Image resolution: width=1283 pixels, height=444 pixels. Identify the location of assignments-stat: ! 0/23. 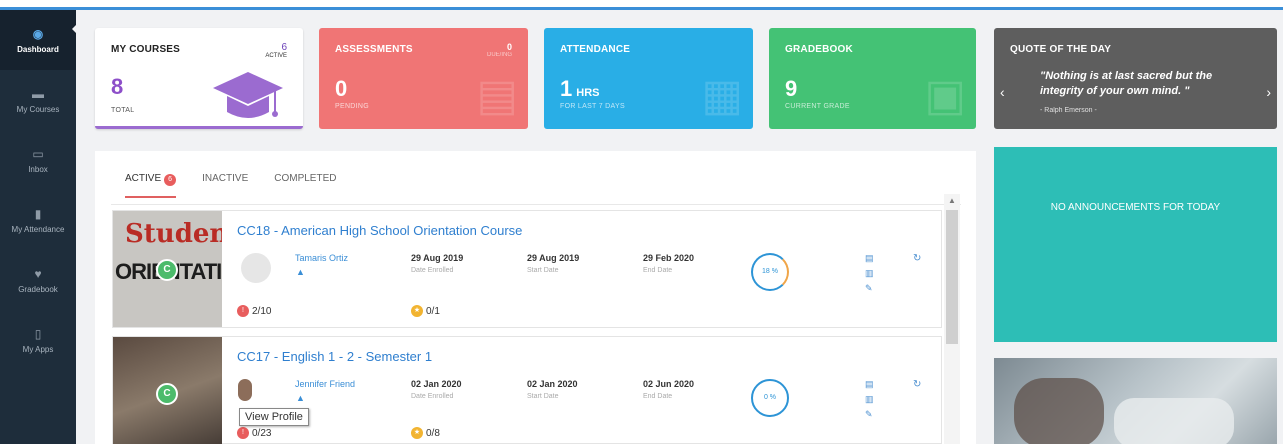
(254, 433).